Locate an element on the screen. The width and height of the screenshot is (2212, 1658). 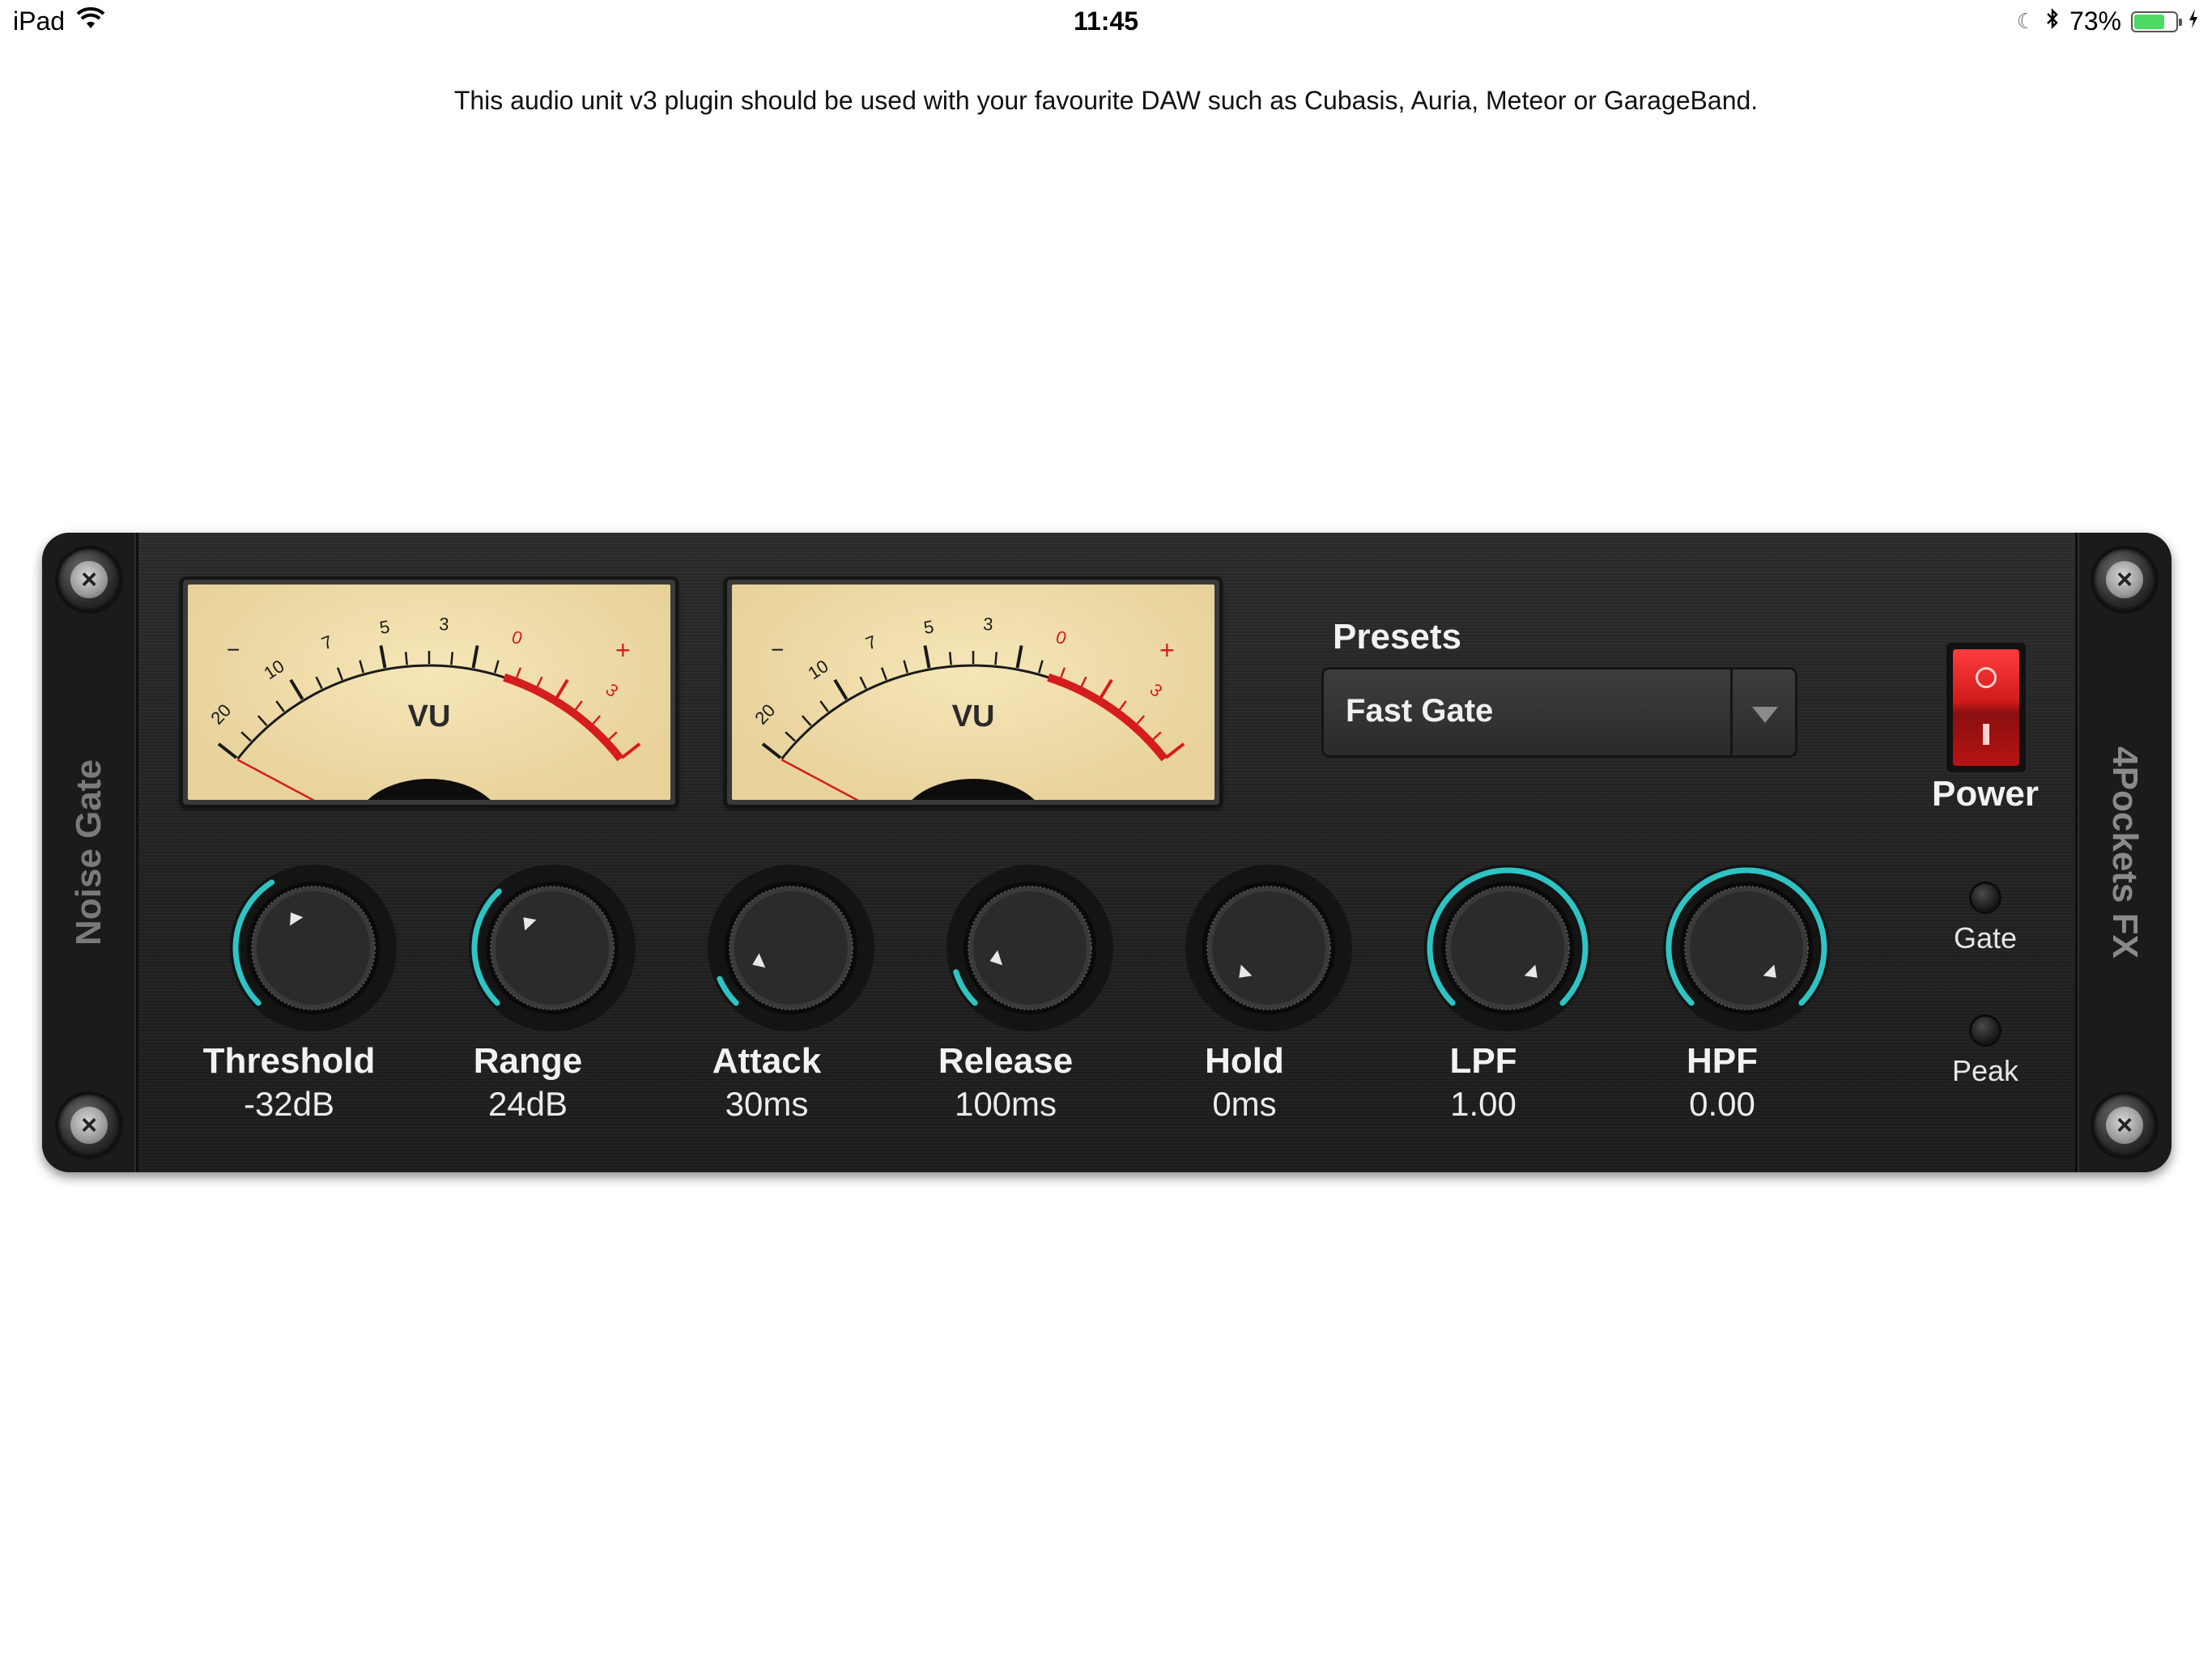
plugin-name: Noise Gate is located at coordinates (88, 852).